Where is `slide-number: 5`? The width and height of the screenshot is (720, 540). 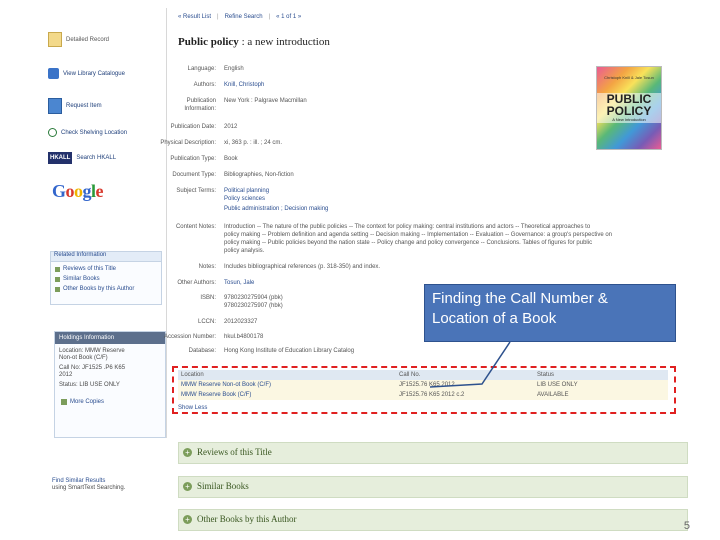 slide-number: 5 is located at coordinates (686, 526).